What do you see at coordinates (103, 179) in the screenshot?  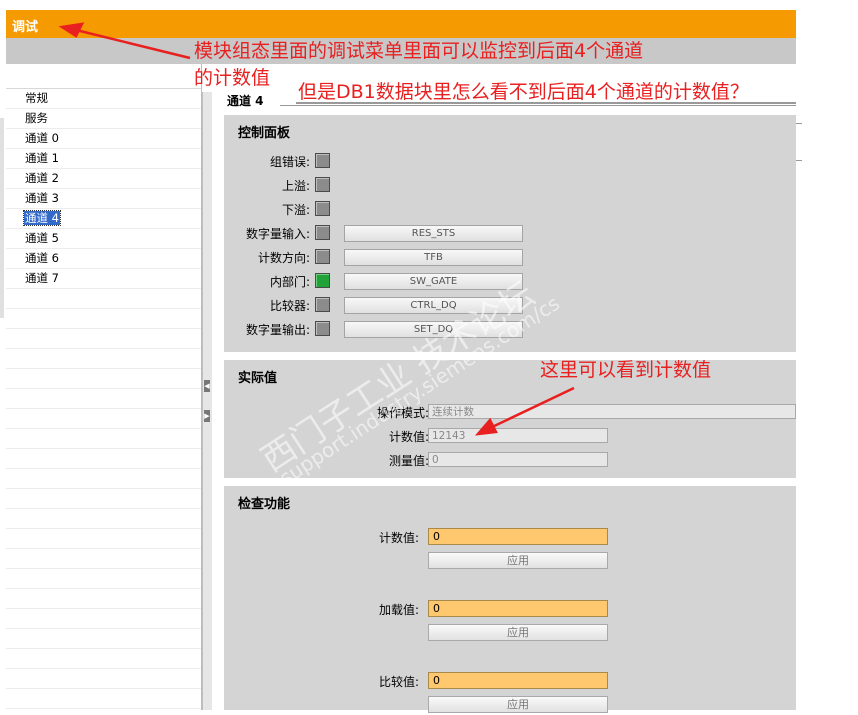 I see `sidebar-item: 通道 2` at bounding box center [103, 179].